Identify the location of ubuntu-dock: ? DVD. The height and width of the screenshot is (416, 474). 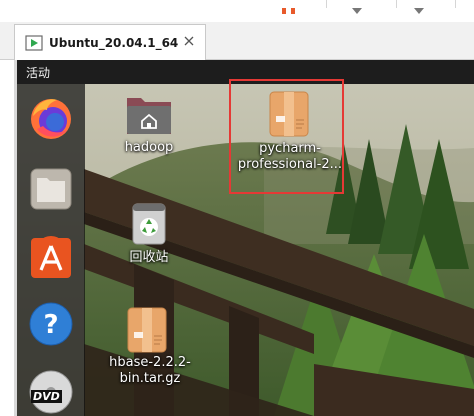
(51, 250).